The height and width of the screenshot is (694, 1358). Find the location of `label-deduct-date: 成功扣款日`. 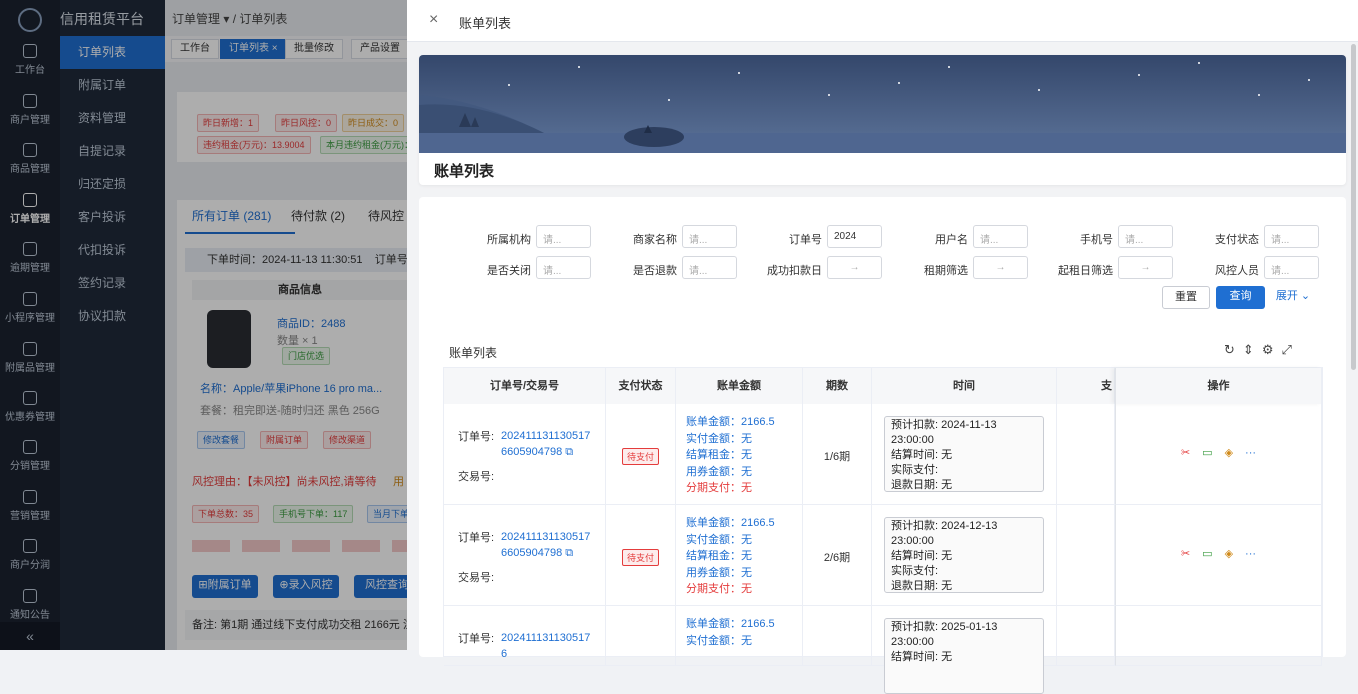

label-deduct-date: 成功扣款日 is located at coordinates (794, 271).